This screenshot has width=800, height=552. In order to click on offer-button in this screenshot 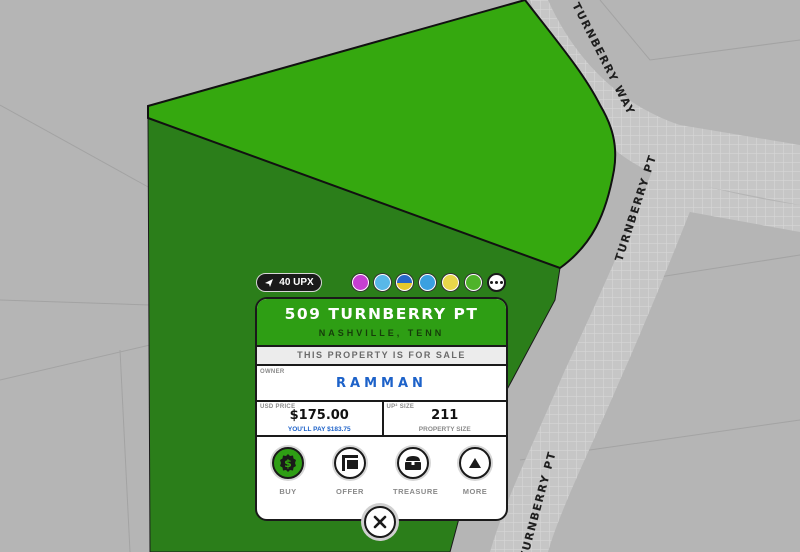, I will do `click(350, 463)`.